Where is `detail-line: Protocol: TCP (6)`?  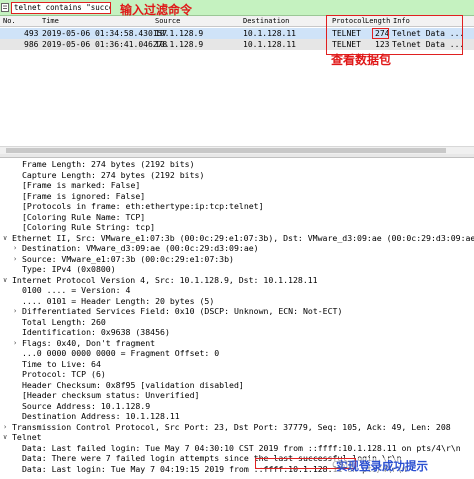 detail-line: Protocol: TCP (6) is located at coordinates (237, 374).